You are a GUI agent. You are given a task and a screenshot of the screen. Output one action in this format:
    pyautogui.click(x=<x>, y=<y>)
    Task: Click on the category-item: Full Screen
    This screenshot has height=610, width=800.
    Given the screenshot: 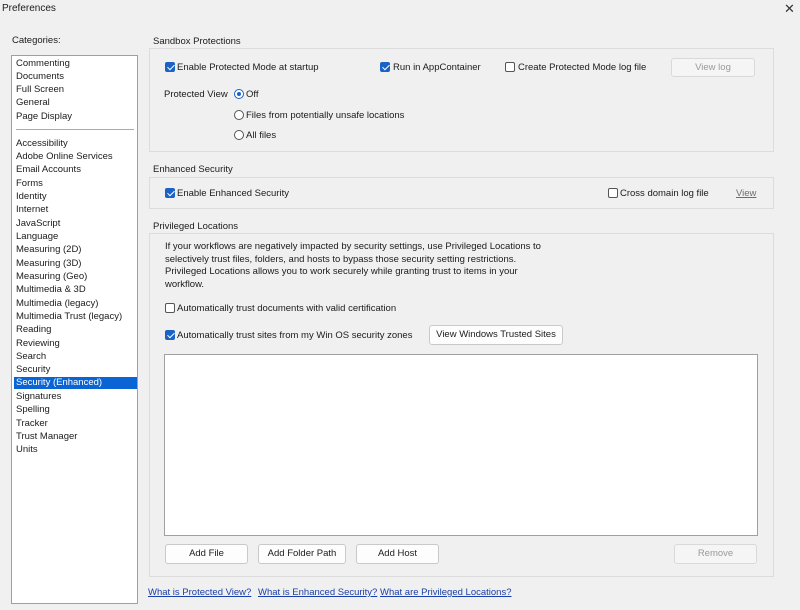 What is the action you would take?
    pyautogui.click(x=75, y=90)
    